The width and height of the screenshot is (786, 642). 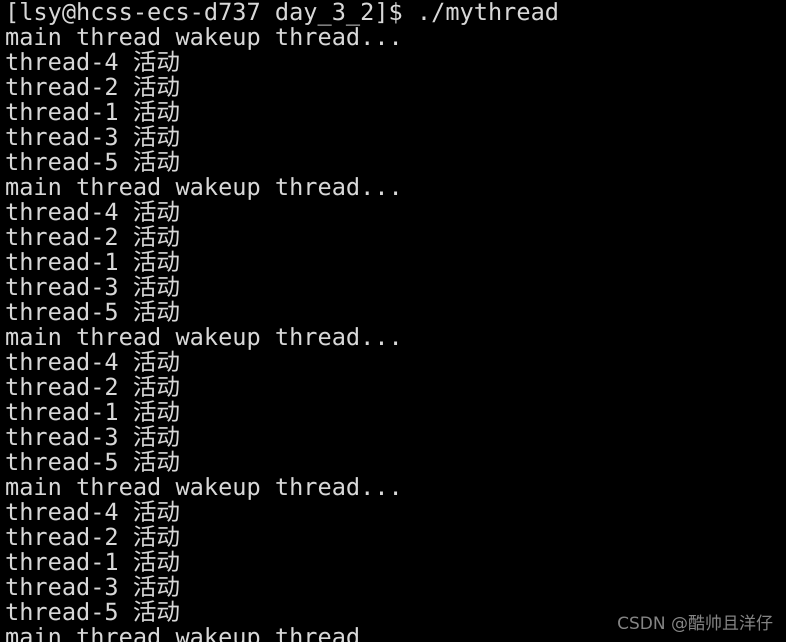 What do you see at coordinates (282, 13) in the screenshot?
I see `terminal-prompt-line: [lsy@hcss-ecs-d737 day_3_2]$ ./mythread` at bounding box center [282, 13].